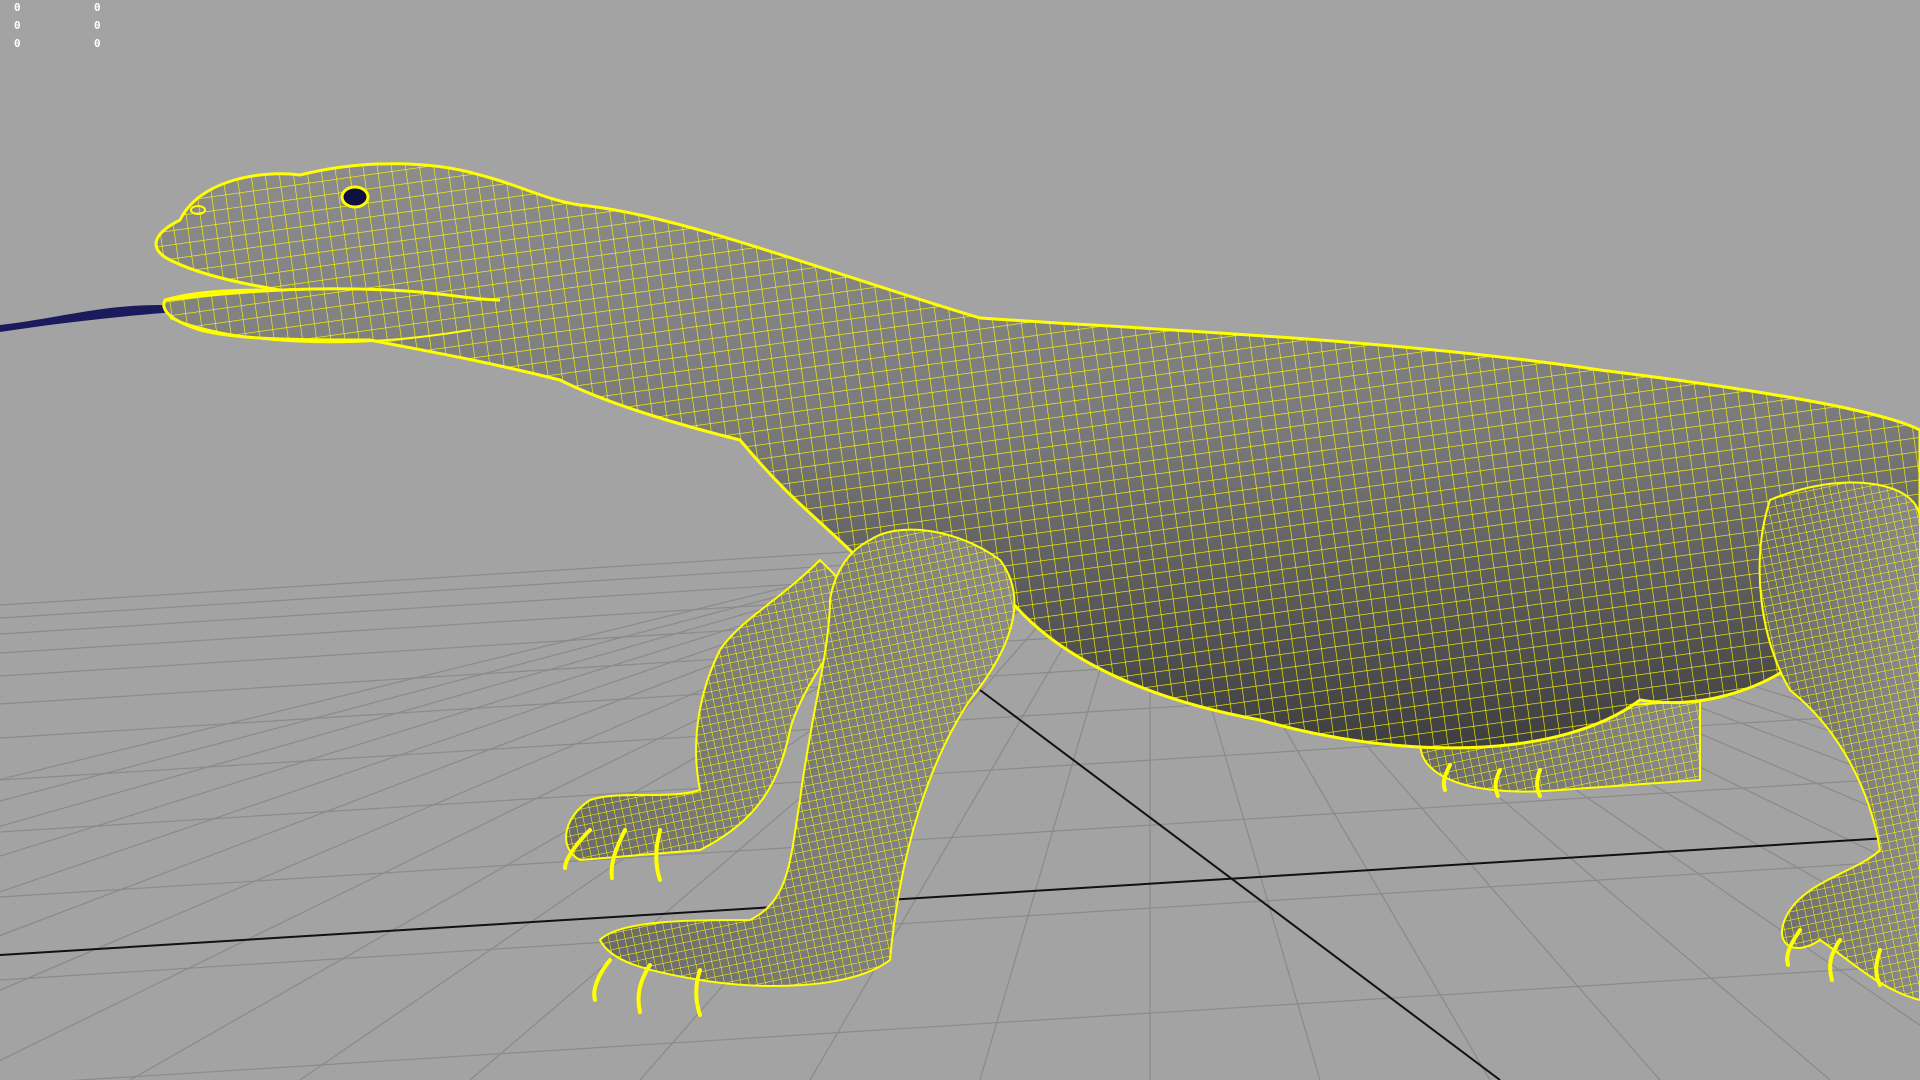 Image resolution: width=1920 pixels, height=1080 pixels. I want to click on hud-readout: 0 0 0 0 0 0, so click(74, 26).